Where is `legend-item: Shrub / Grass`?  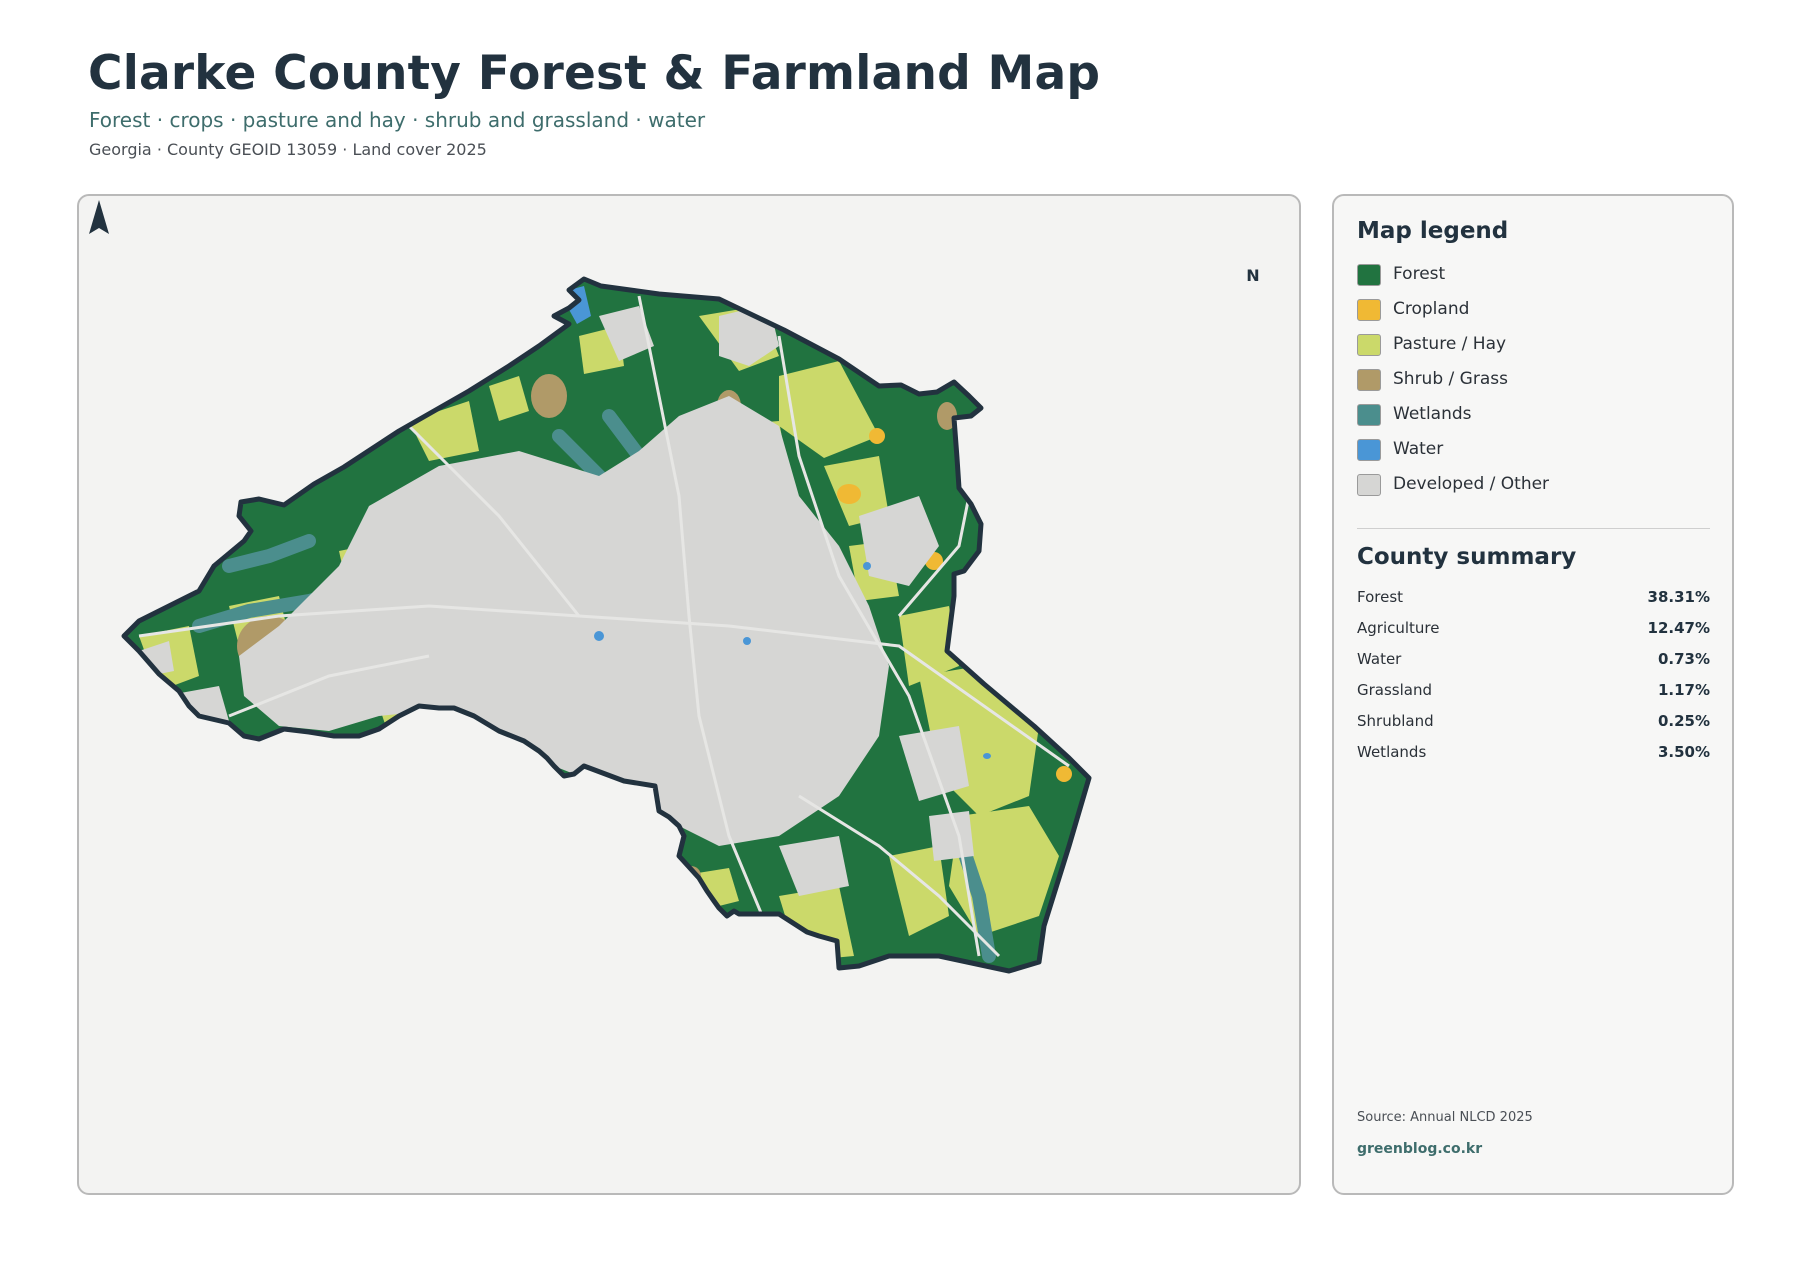
legend-item: Shrub / Grass is located at coordinates (1537, 386).